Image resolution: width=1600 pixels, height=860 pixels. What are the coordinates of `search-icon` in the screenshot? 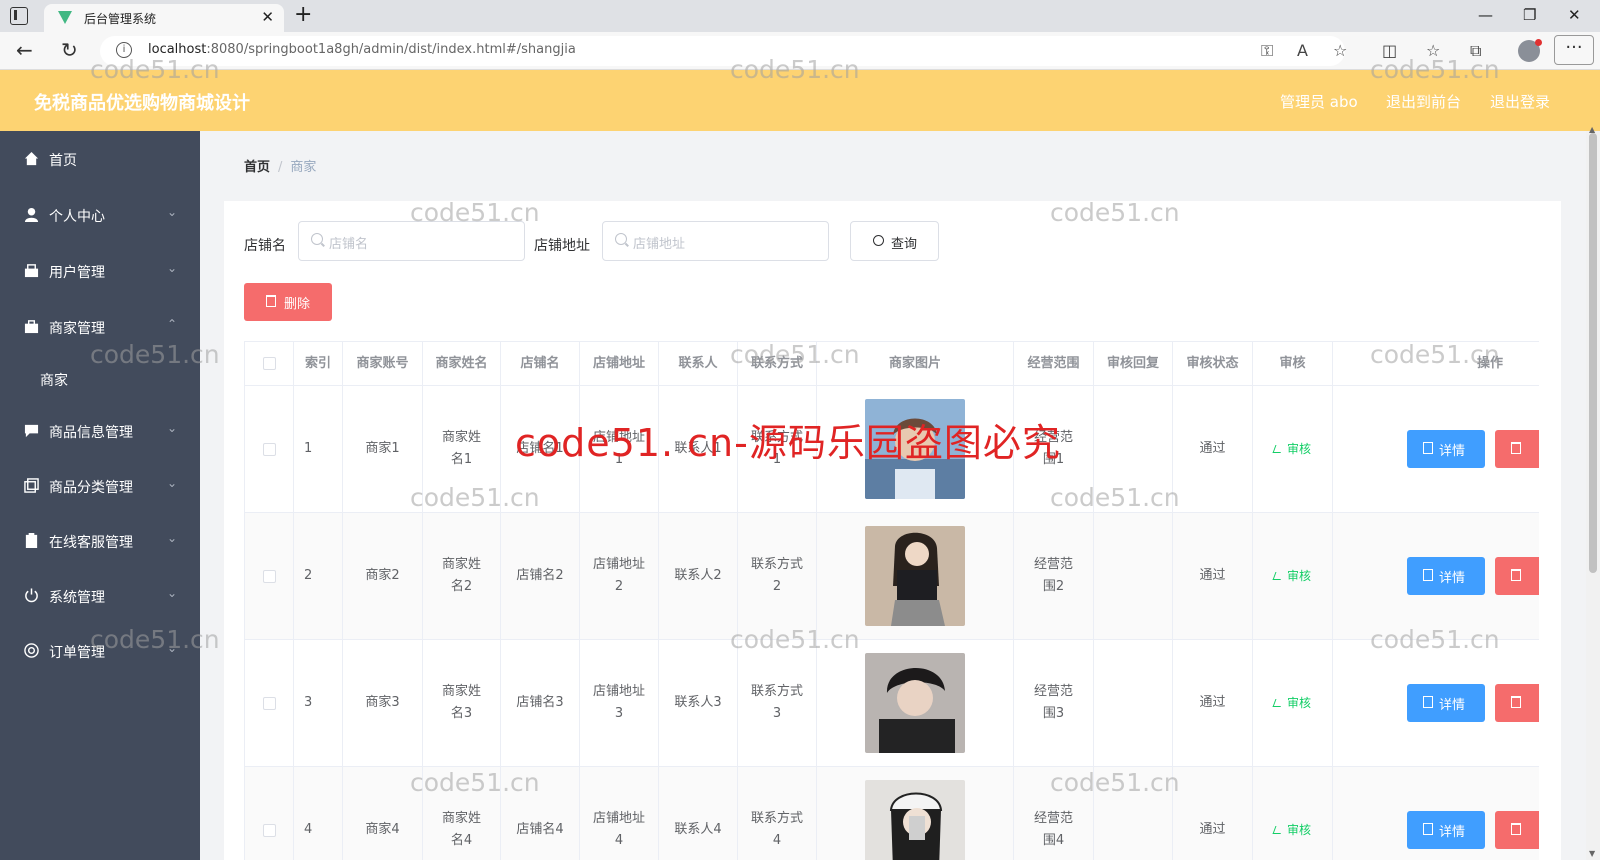 It's located at (621, 239).